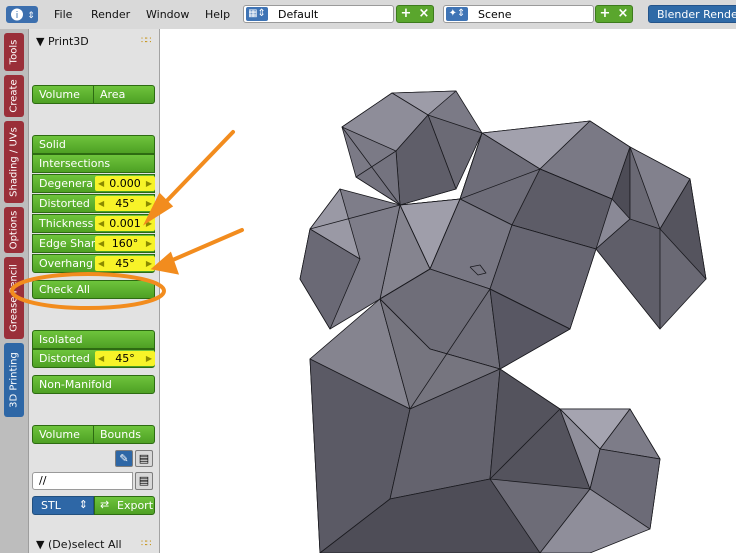  Describe the element at coordinates (605, 13) in the screenshot. I see `add-scene-button: +` at that location.